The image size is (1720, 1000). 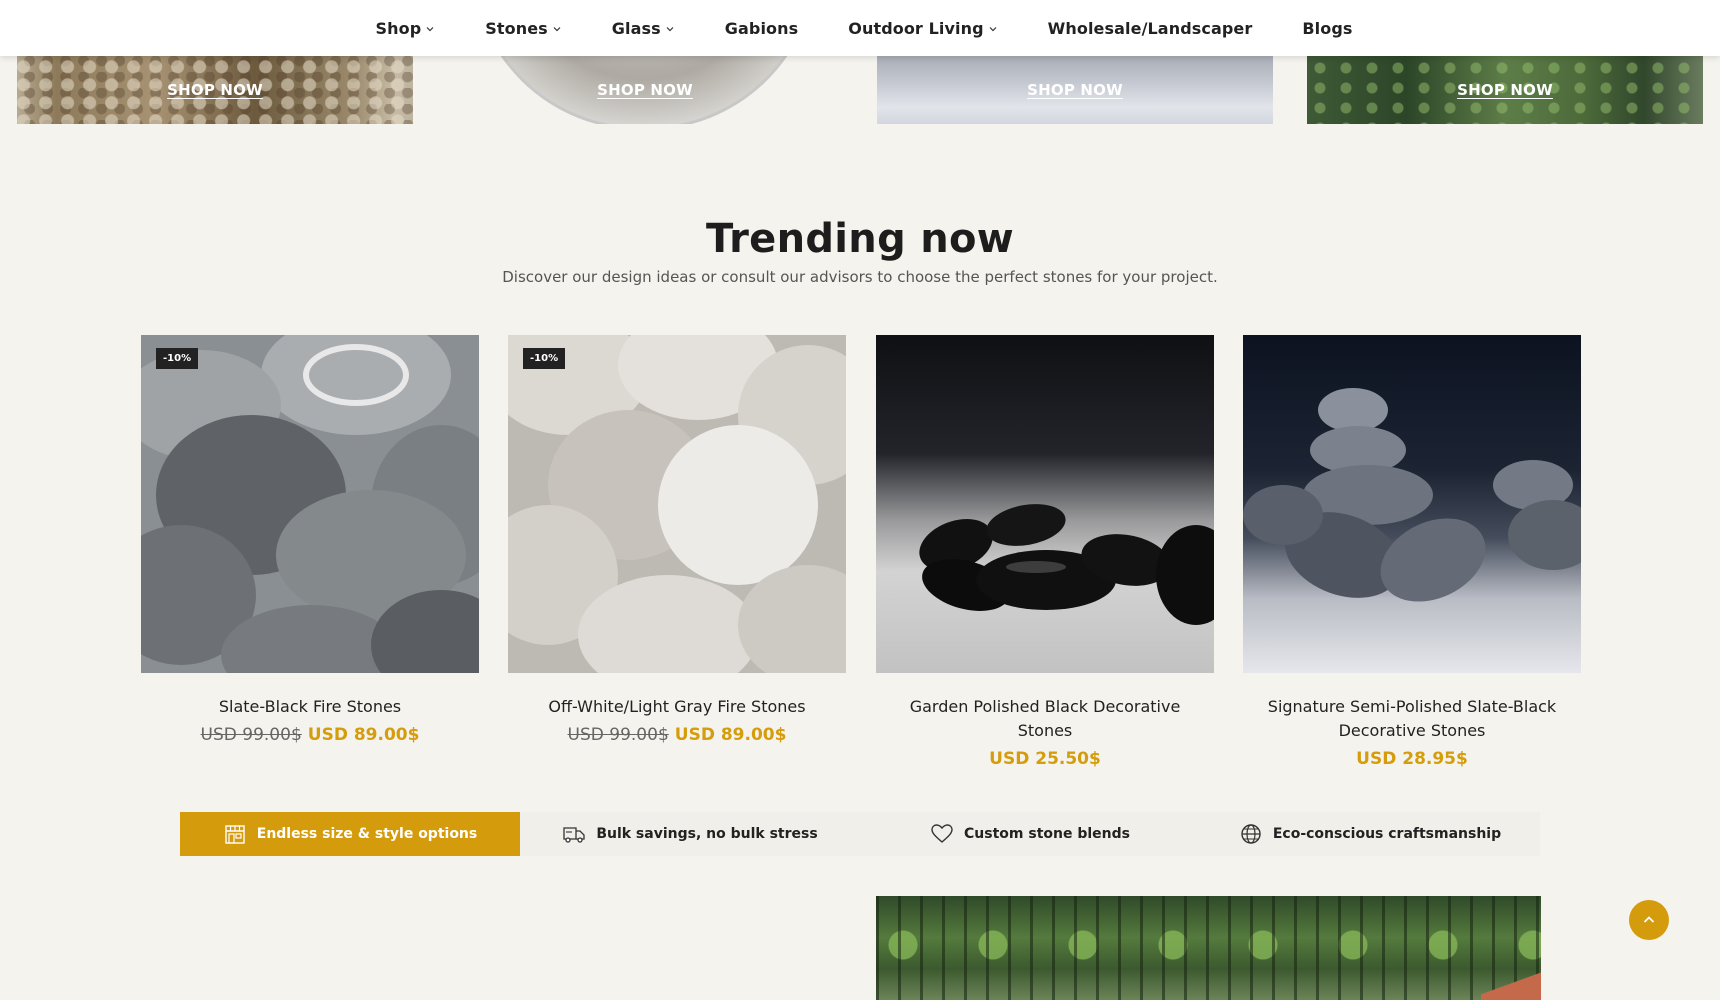 I want to click on feature-label: Eco-conscious craftsmanship, so click(x=1387, y=834).